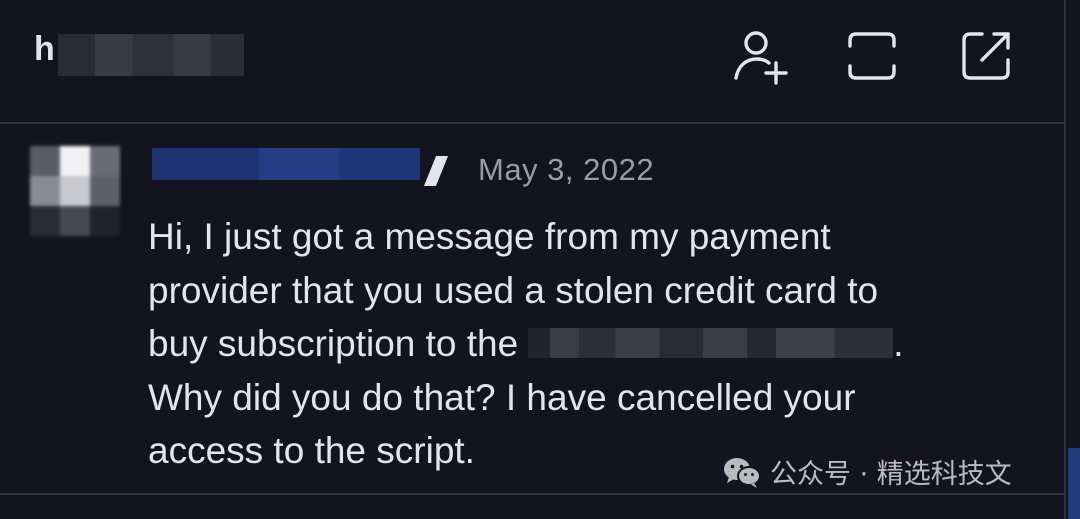 The width and height of the screenshot is (1080, 519). What do you see at coordinates (436, 171) in the screenshot?
I see `role-badge` at bounding box center [436, 171].